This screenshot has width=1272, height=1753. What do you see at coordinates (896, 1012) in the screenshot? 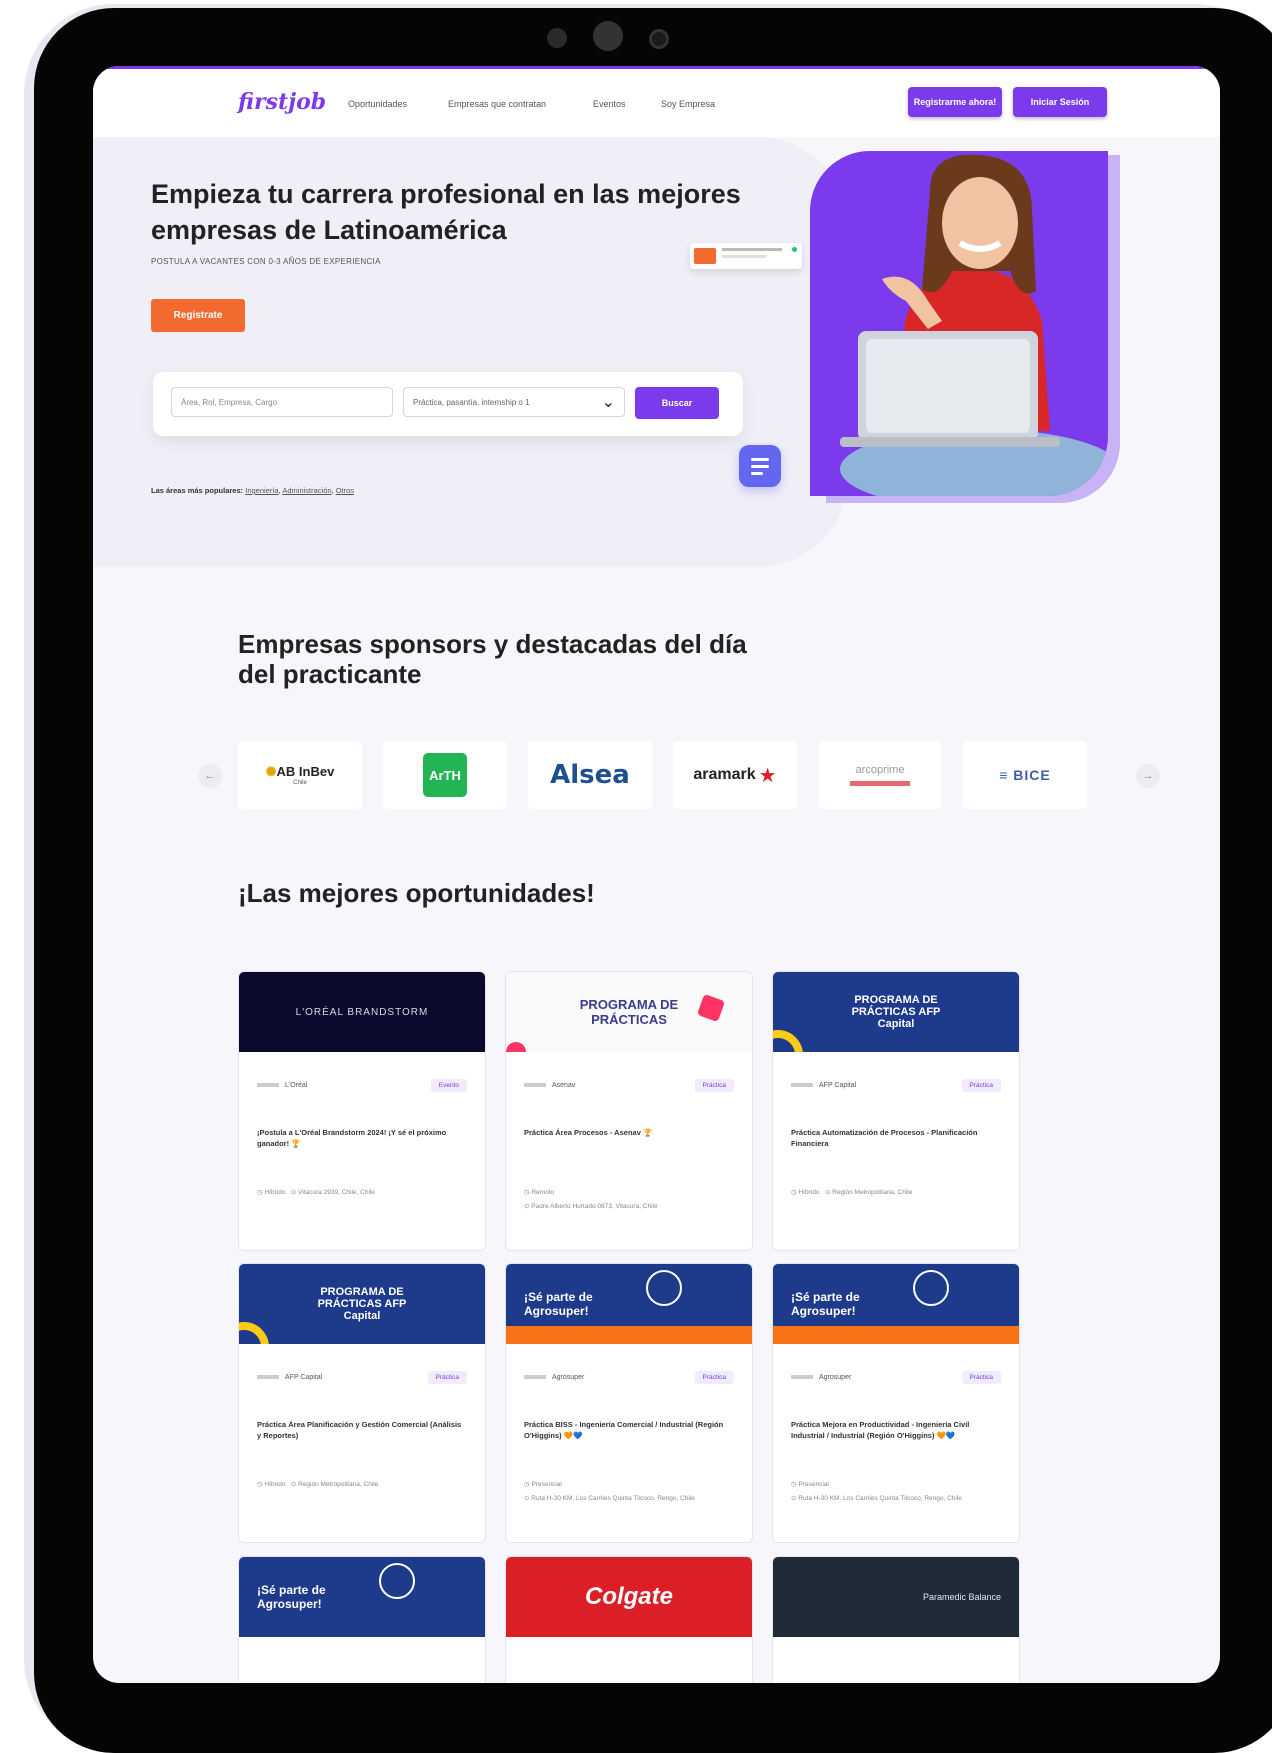
I see `card-banner: PROGRAMA DE PRÁCTICAS AFP Capital` at bounding box center [896, 1012].